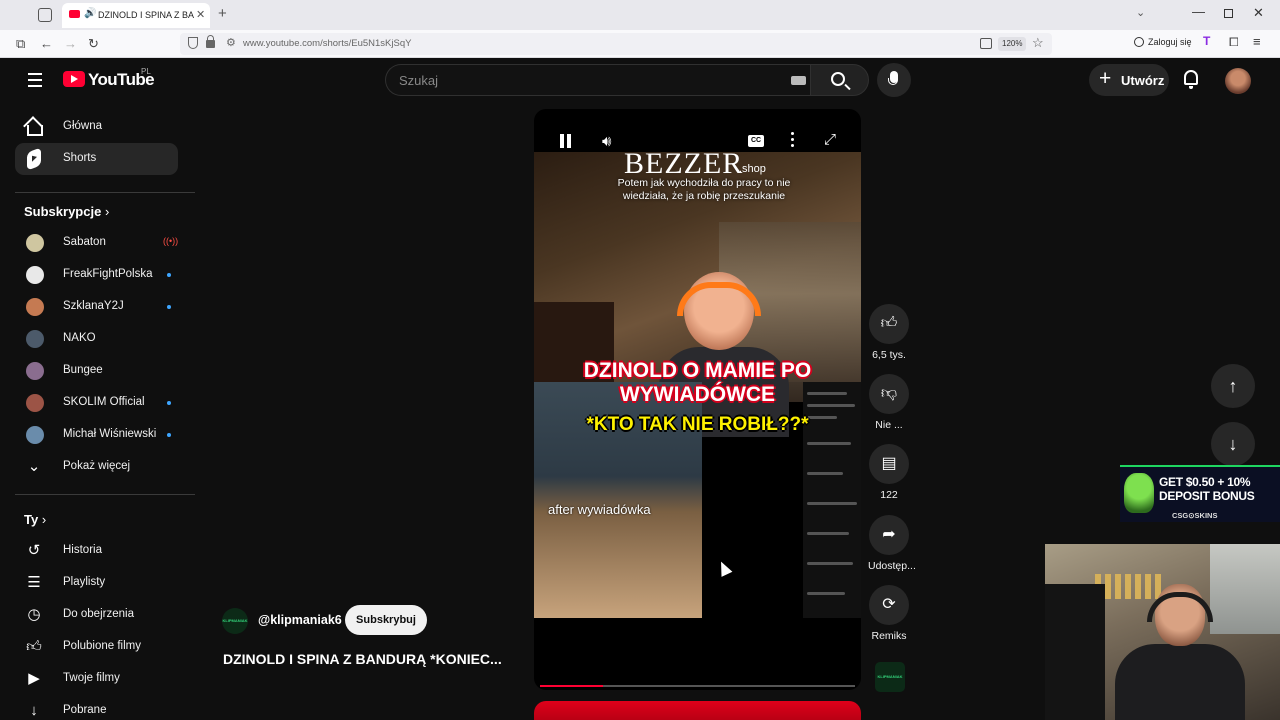  Describe the element at coordinates (894, 80) in the screenshot. I see `voice-search-button` at that location.